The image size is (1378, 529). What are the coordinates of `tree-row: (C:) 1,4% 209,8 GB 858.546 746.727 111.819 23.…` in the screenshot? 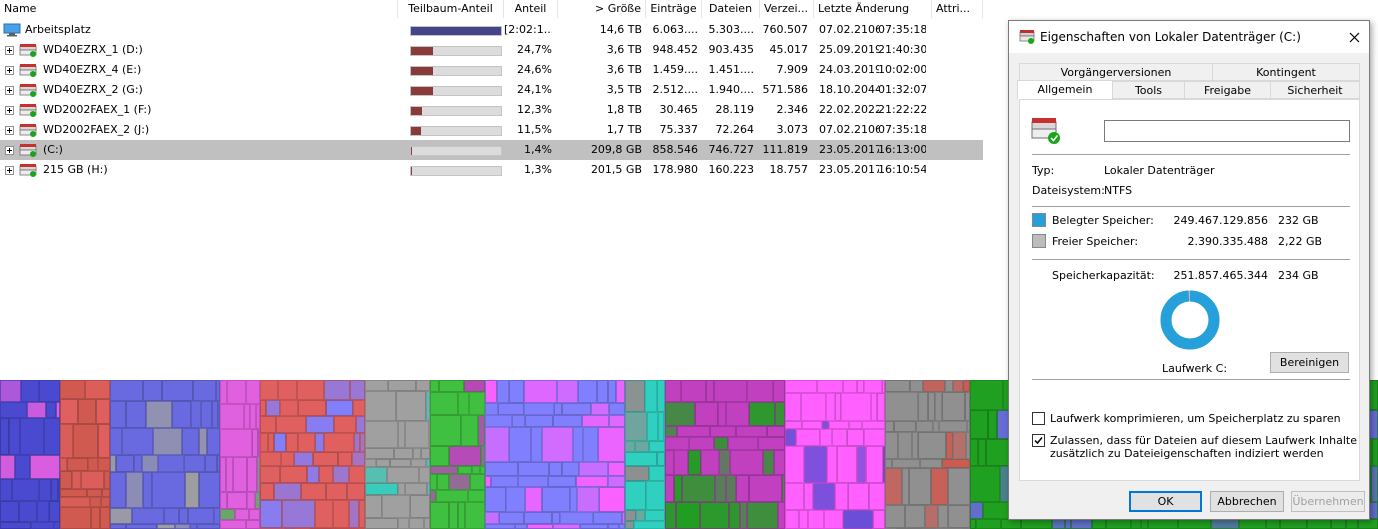 It's located at (491, 150).